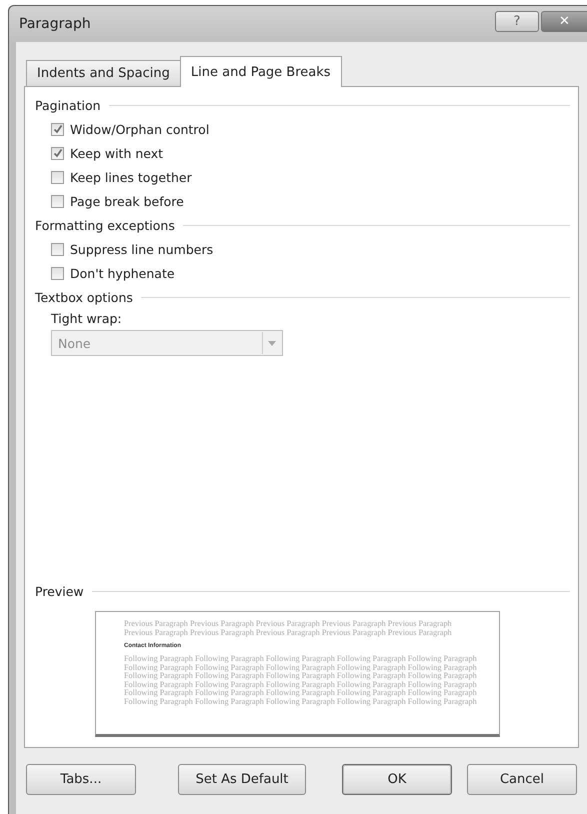 The image size is (587, 814). What do you see at coordinates (117, 153) in the screenshot?
I see `checkbox-label: Keep with next` at bounding box center [117, 153].